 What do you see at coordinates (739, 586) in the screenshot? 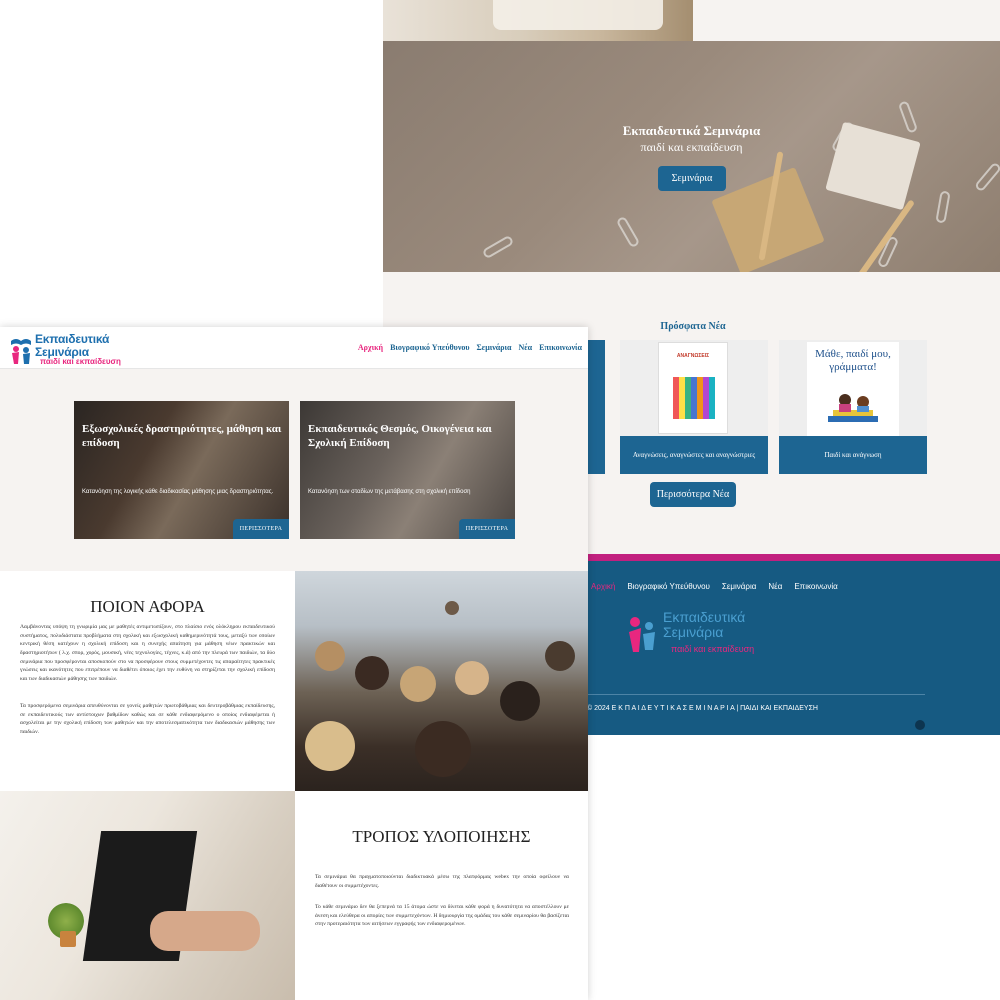
I see `footer-nav-seminars: Σεμινάρια` at bounding box center [739, 586].